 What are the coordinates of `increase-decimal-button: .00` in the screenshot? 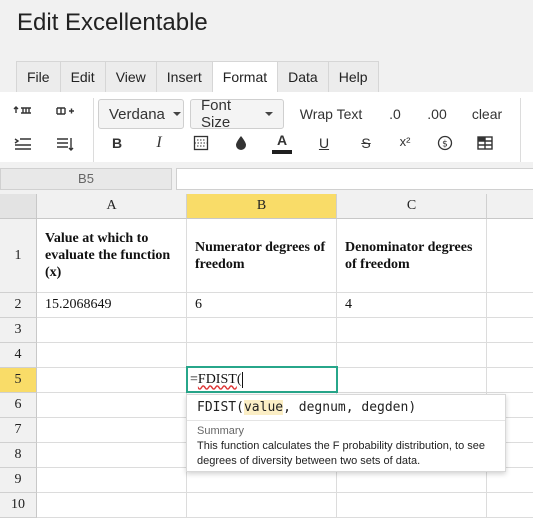 It's located at (437, 114).